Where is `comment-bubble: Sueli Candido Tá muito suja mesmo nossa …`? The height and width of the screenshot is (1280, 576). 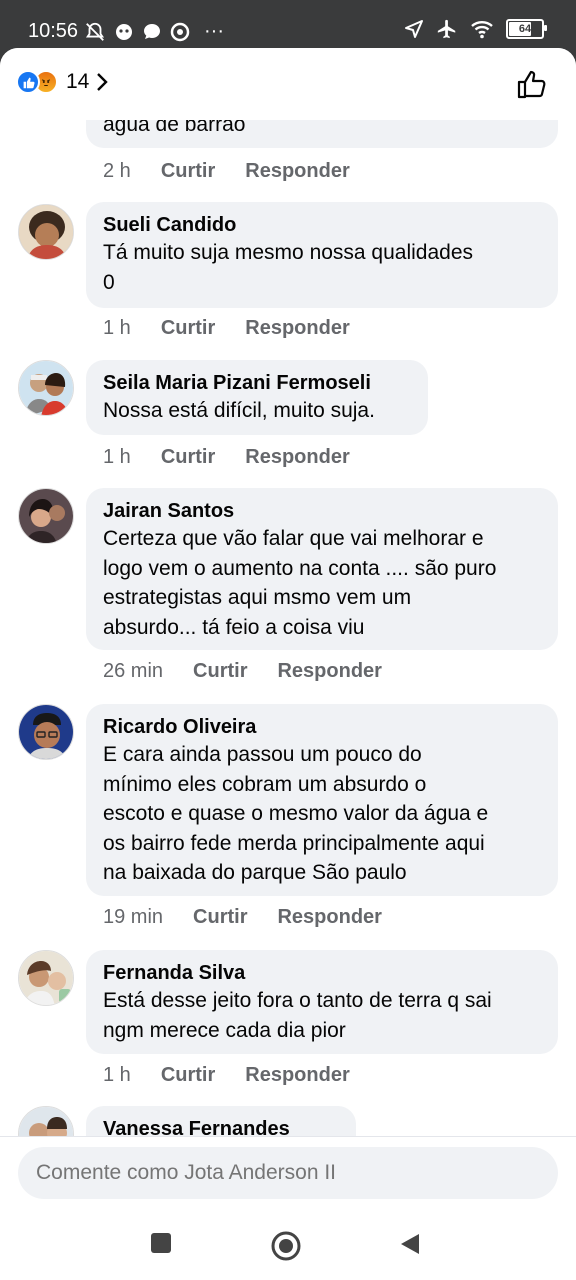
comment-bubble: Sueli Candido Tá muito suja mesmo nossa … is located at coordinates (322, 255).